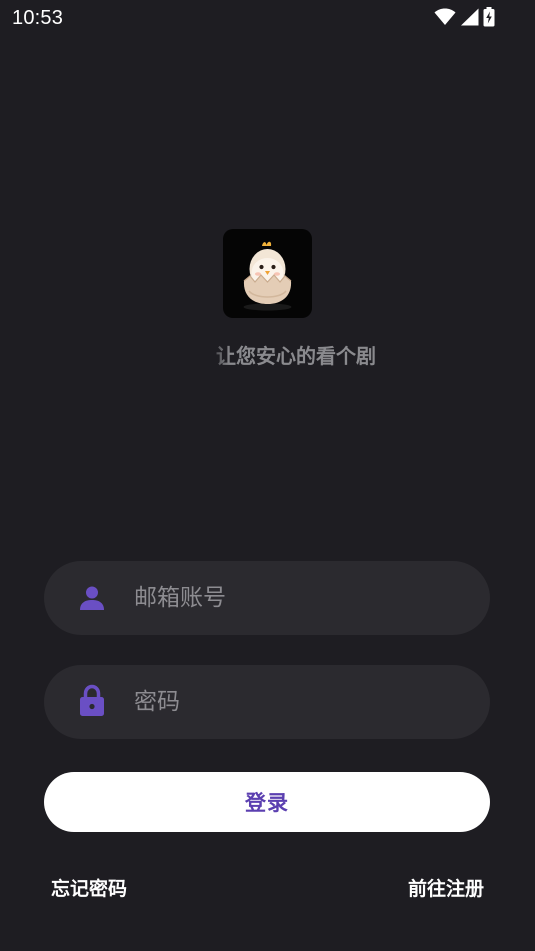  What do you see at coordinates (299, 702) in the screenshot?
I see `password-input` at bounding box center [299, 702].